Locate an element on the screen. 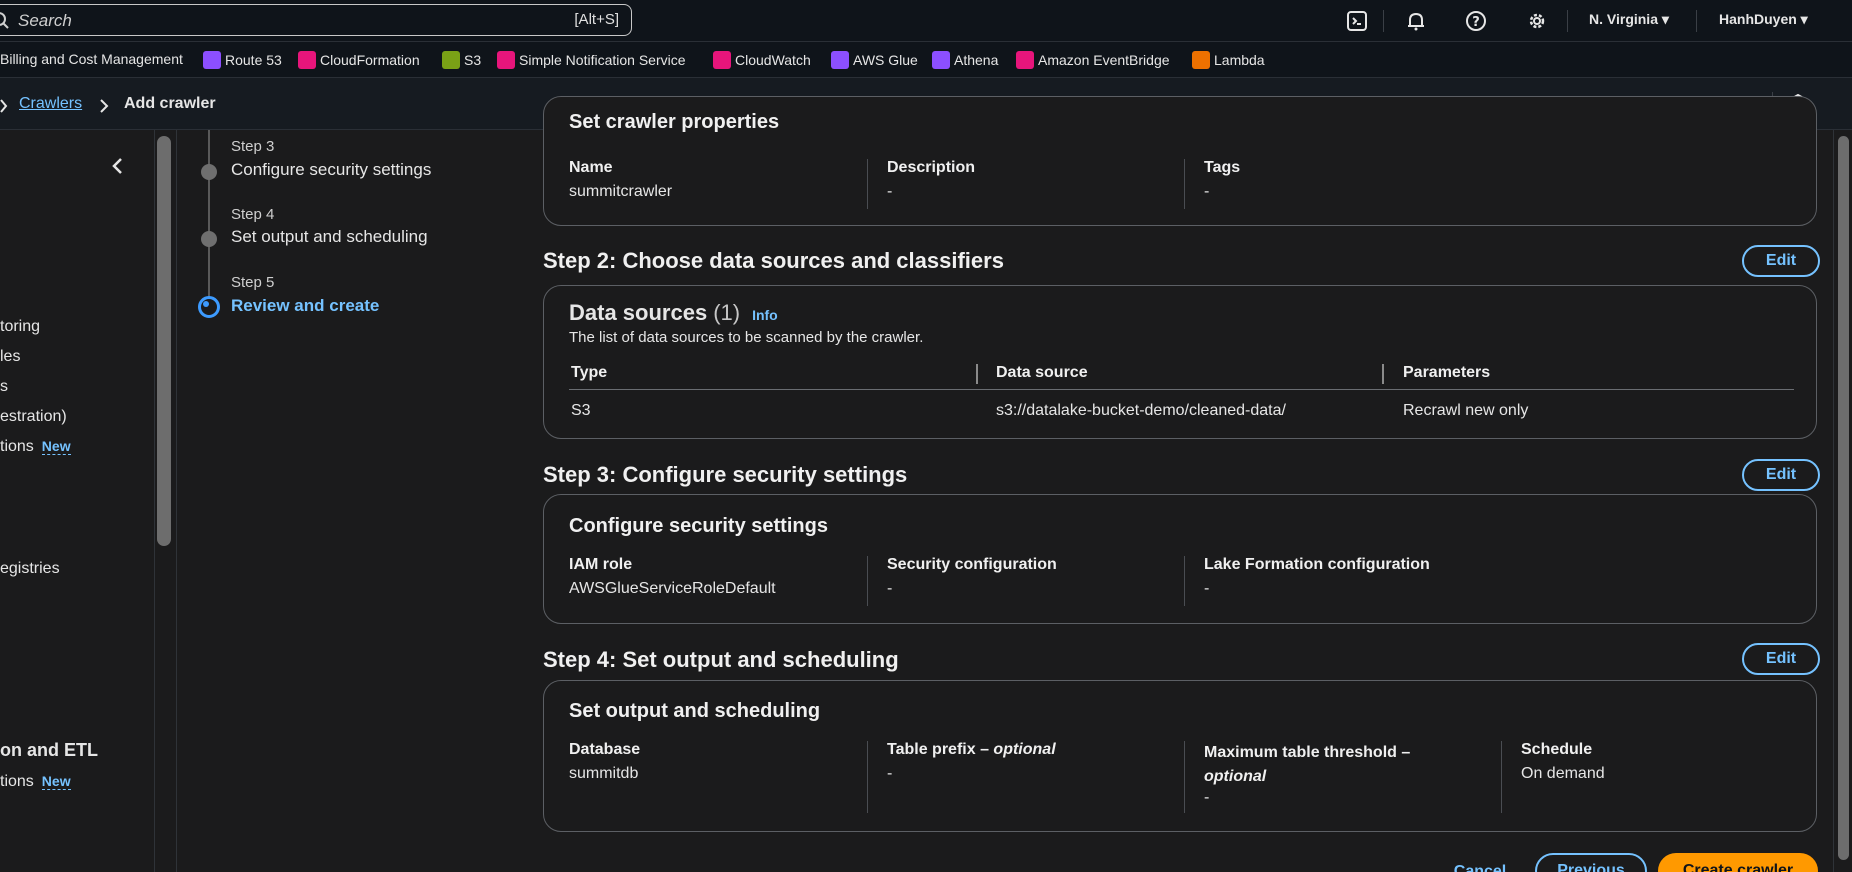 The width and height of the screenshot is (1852, 872). page-scrollbar is located at coordinates (1842, 501).